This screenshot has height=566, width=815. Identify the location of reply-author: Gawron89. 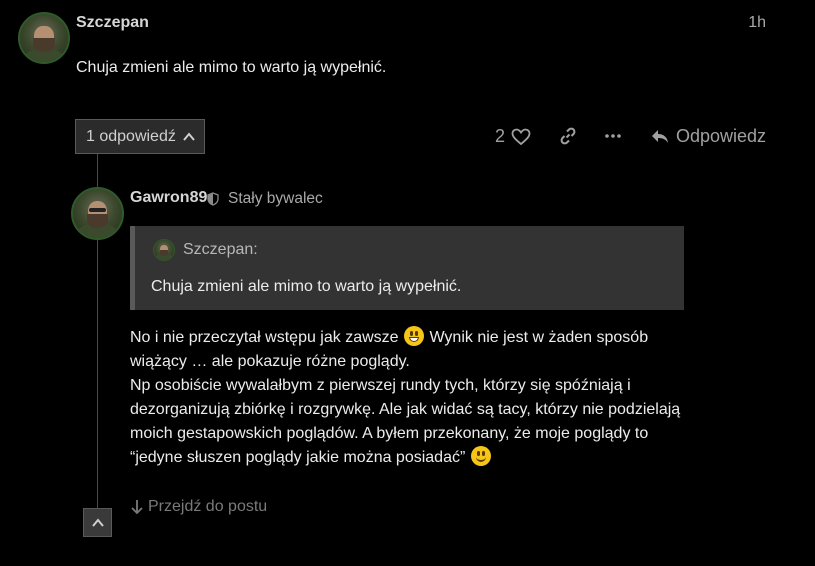
(168, 198).